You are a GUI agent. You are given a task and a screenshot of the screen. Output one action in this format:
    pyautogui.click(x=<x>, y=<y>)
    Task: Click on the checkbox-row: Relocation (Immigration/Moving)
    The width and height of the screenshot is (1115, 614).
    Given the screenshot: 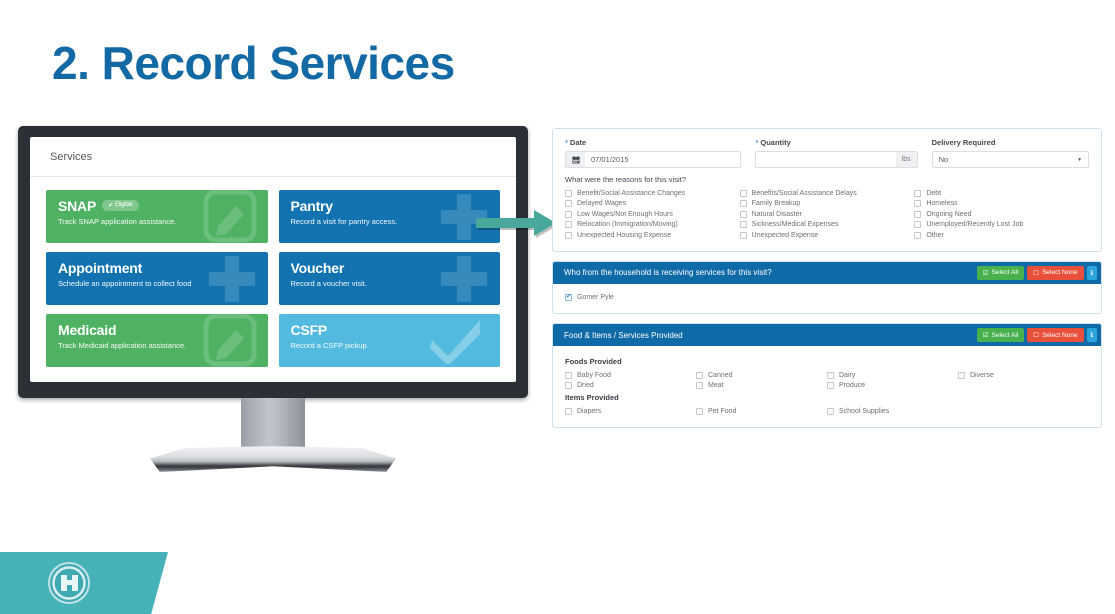 What is the action you would take?
    pyautogui.click(x=652, y=225)
    